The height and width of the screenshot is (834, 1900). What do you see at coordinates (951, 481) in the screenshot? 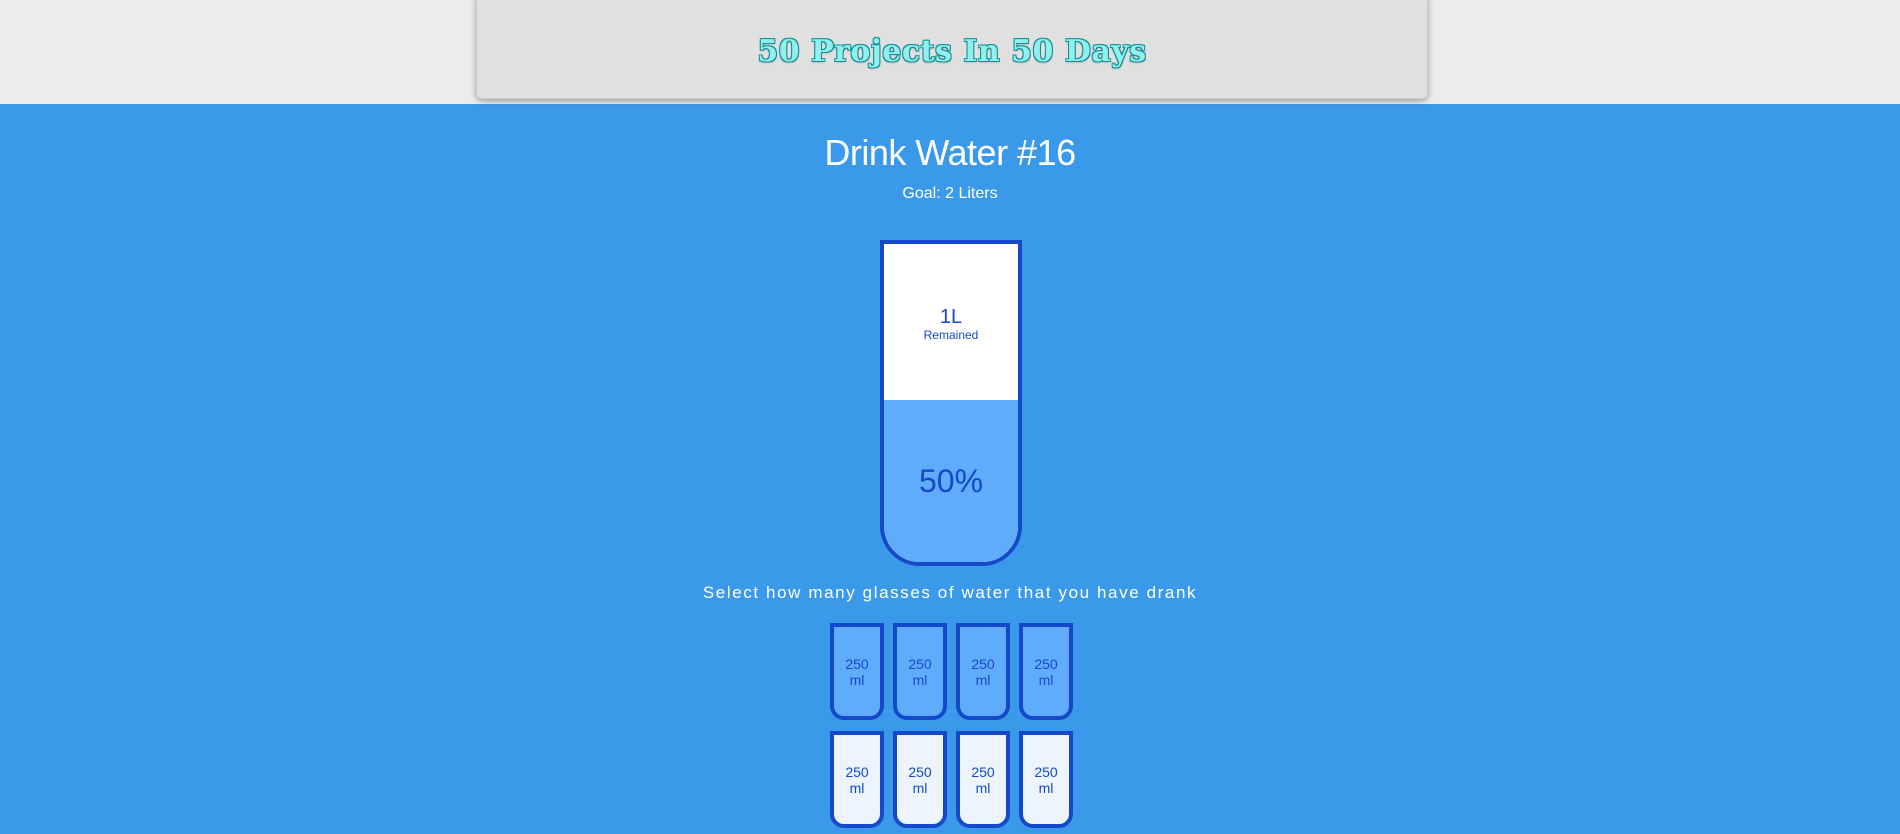
I see `percentage-fill: 50%` at bounding box center [951, 481].